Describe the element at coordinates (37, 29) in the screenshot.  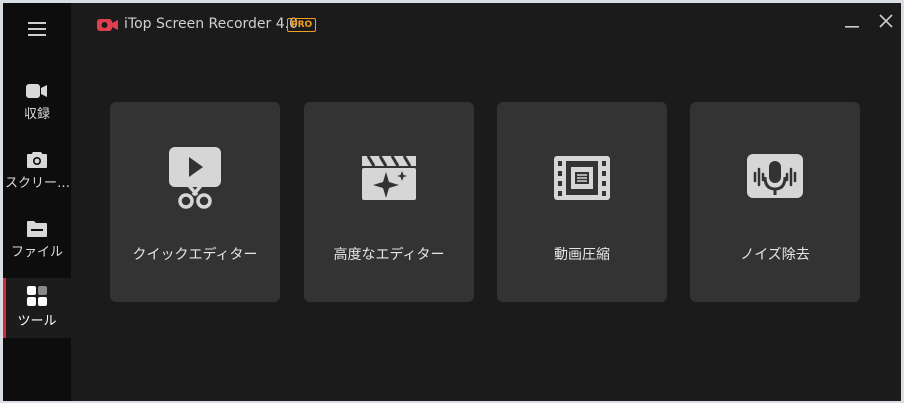
I see `hamburger-icon` at that location.